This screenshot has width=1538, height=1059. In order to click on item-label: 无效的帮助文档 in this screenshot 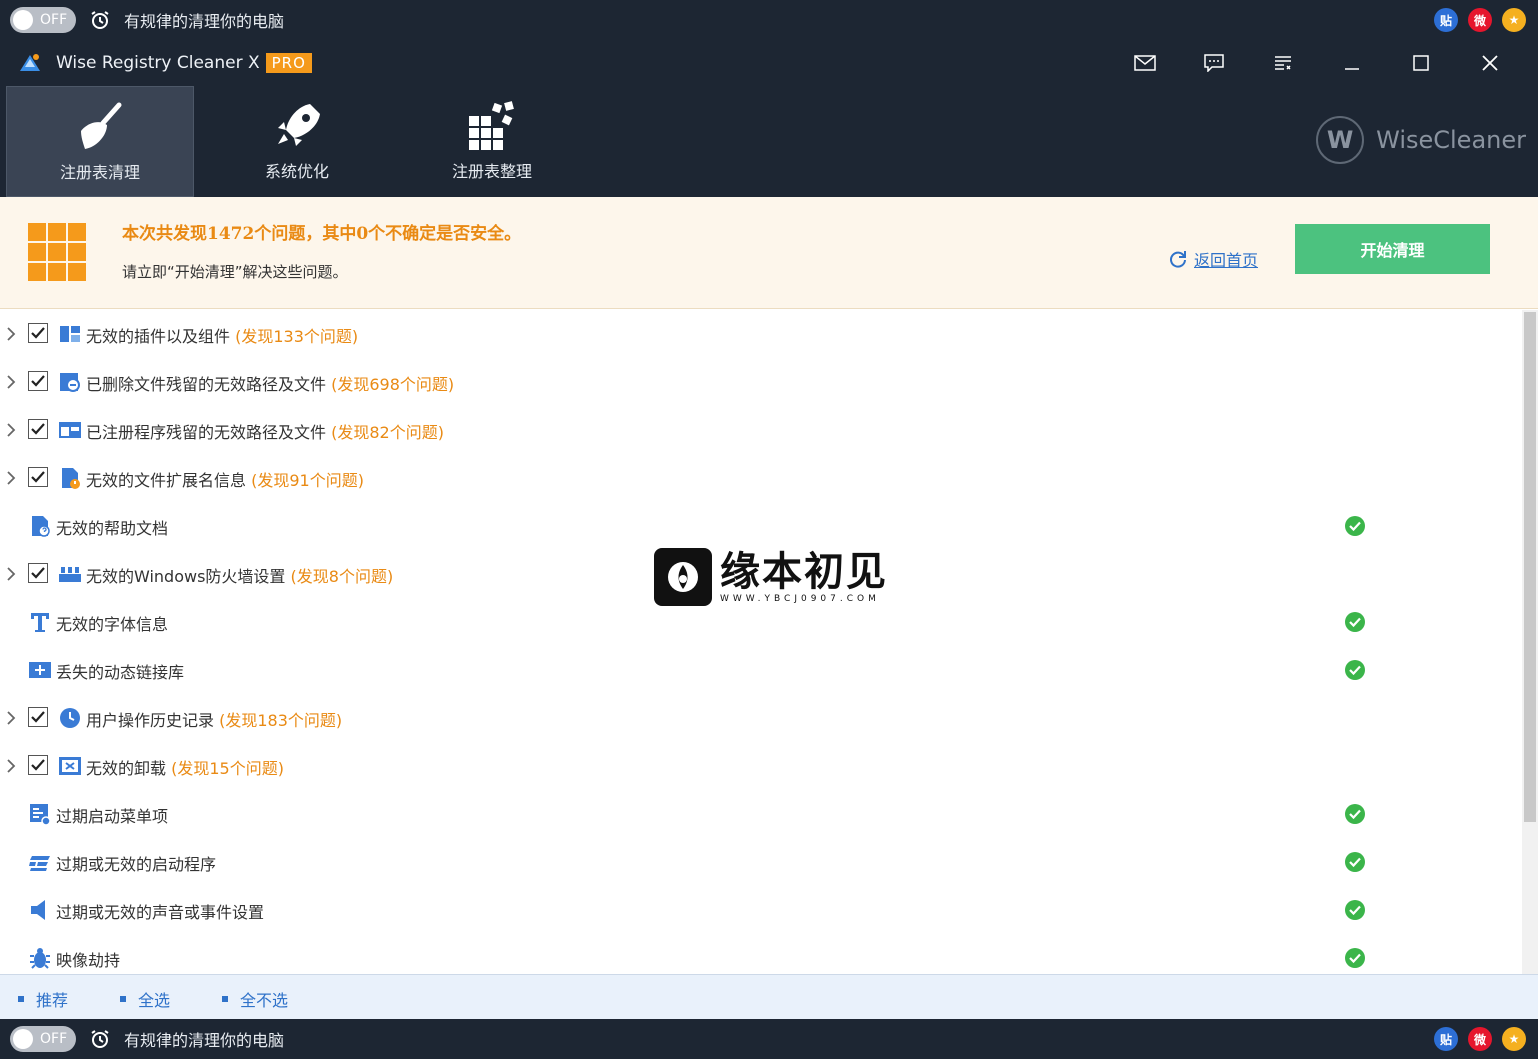, I will do `click(112, 527)`.